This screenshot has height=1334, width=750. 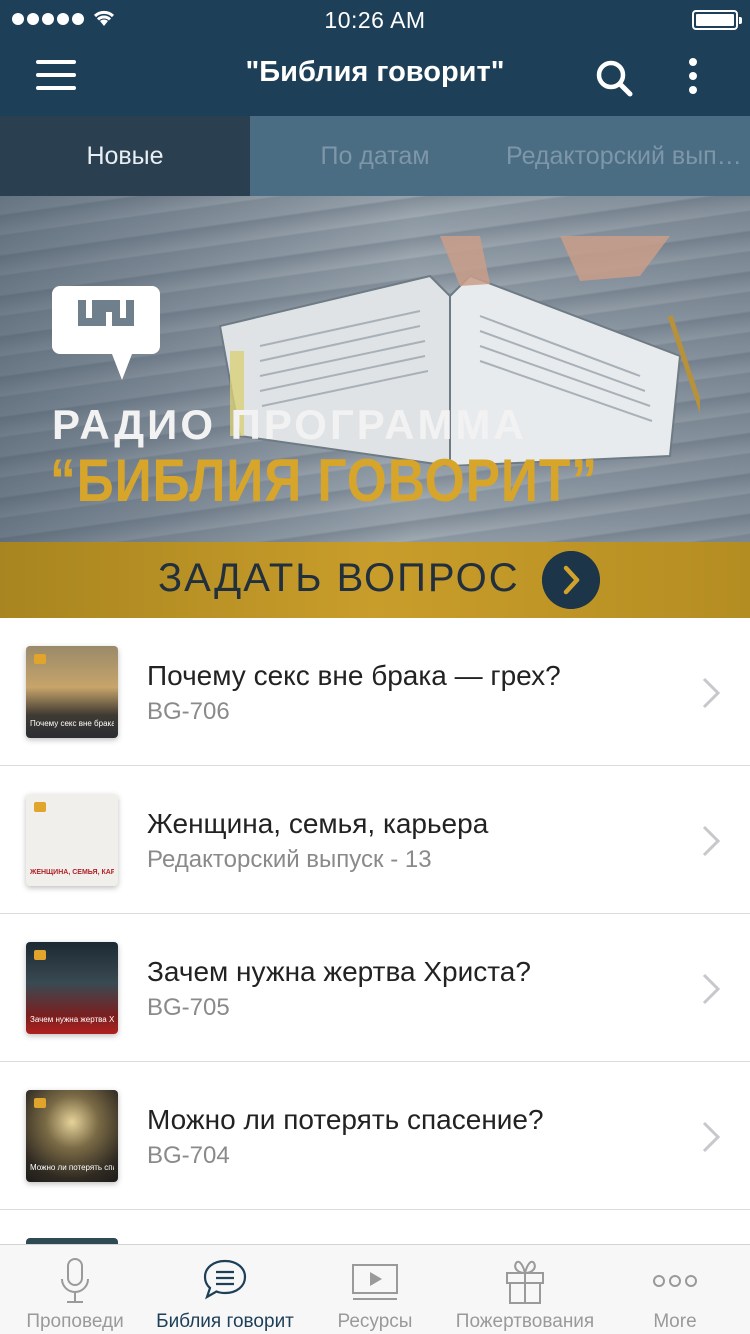 What do you see at coordinates (339, 578) in the screenshot?
I see `ask-question-label: ЗАДАТЬ ВОПРОС` at bounding box center [339, 578].